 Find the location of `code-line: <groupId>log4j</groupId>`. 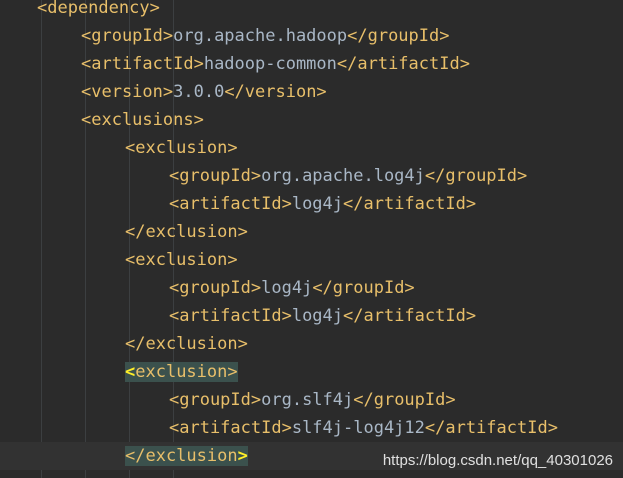

code-line: <groupId>log4j</groupId> is located at coordinates (311, 288).